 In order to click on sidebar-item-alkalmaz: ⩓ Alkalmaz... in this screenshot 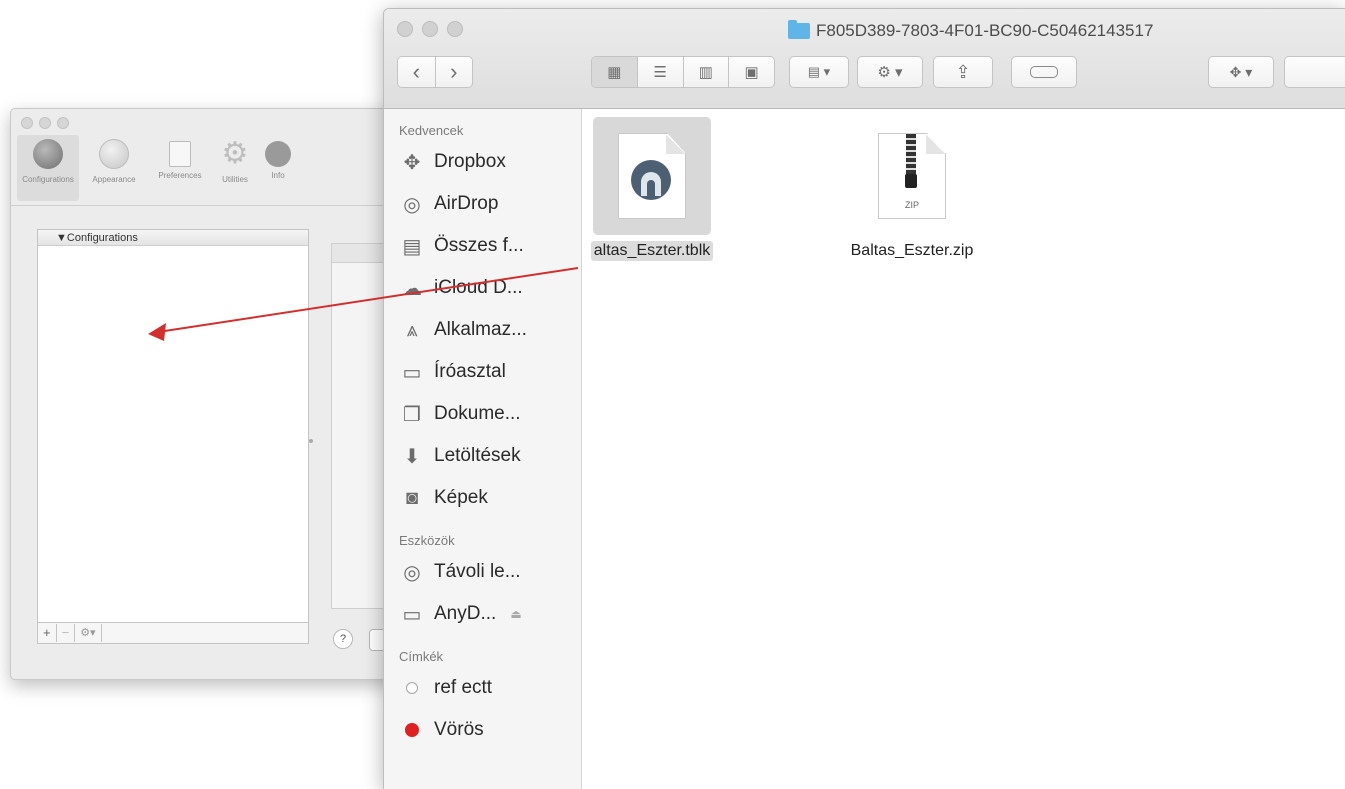, I will do `click(482, 330)`.